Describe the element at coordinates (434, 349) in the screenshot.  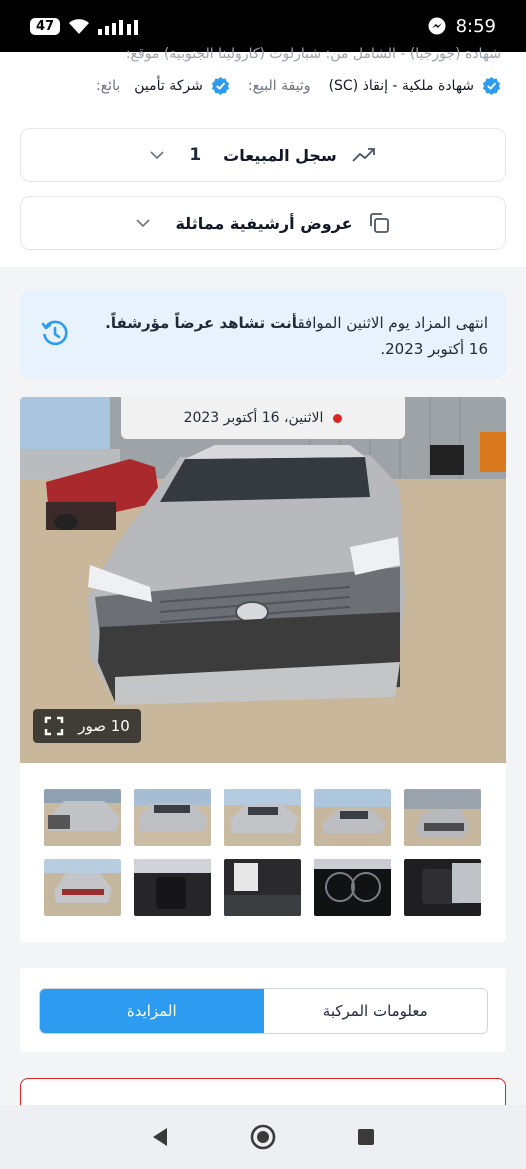
I see `notice-text-c: 16 أكتوبر 2023.` at that location.